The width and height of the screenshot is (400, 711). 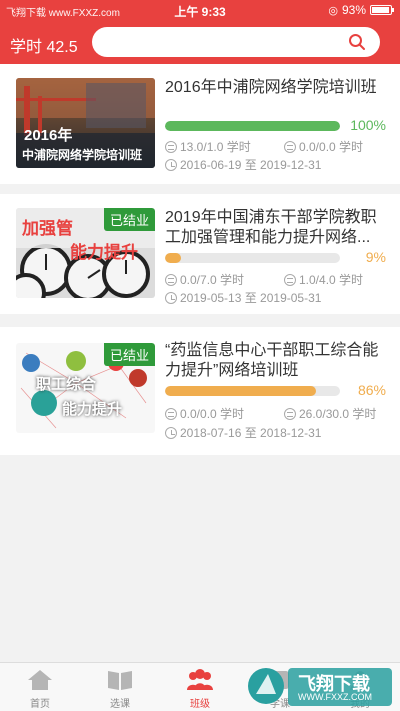 What do you see at coordinates (120, 680) in the screenshot?
I see `book-icon` at bounding box center [120, 680].